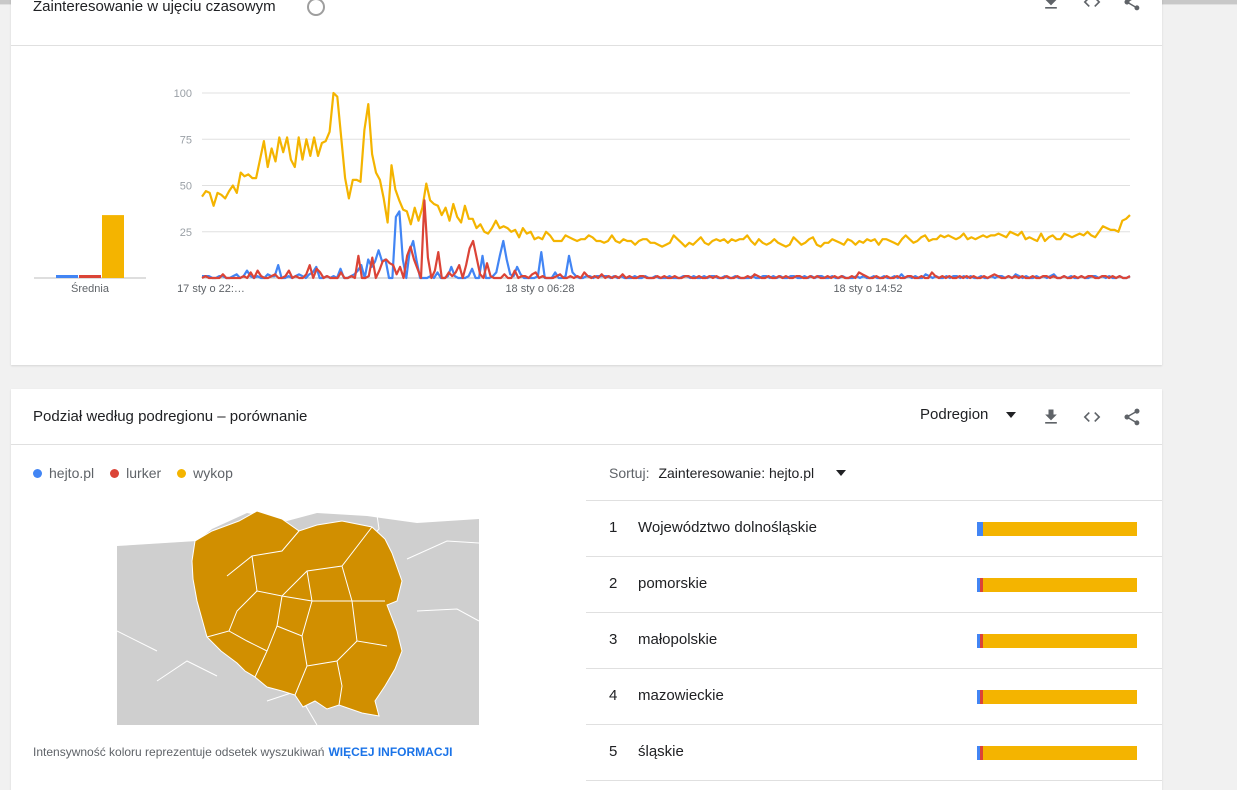 This screenshot has height=790, width=1237. I want to click on map-legend: hejto.pl lurker wykop, so click(133, 473).